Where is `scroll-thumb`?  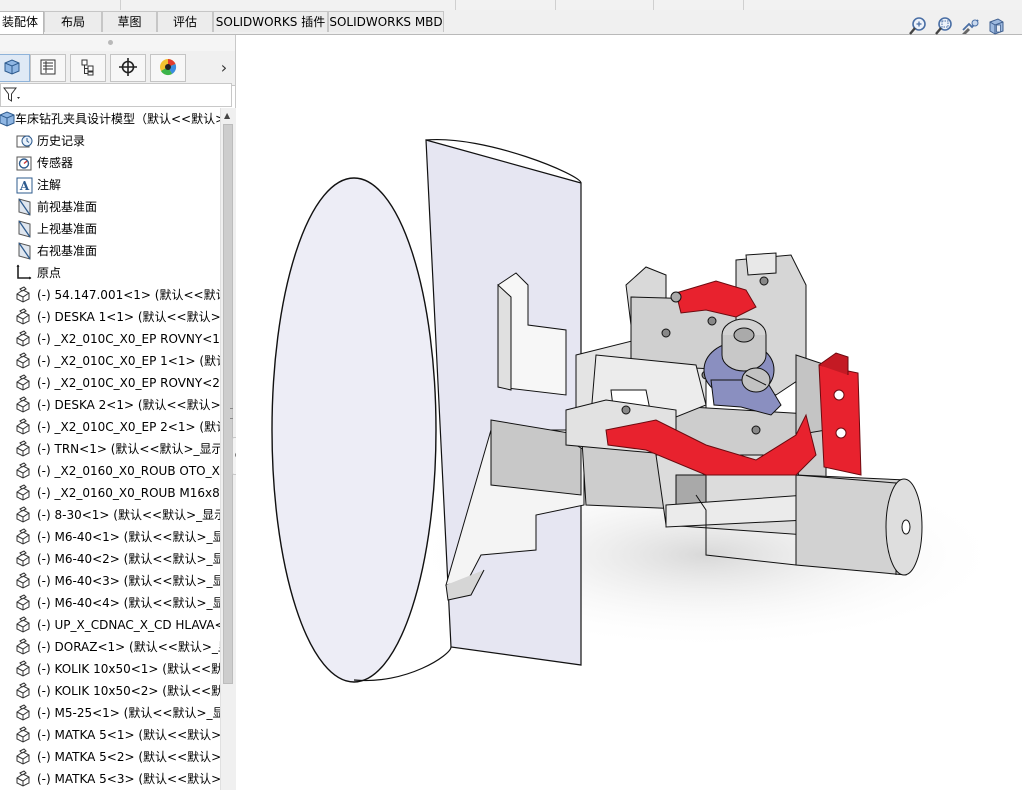
scroll-thumb is located at coordinates (228, 404).